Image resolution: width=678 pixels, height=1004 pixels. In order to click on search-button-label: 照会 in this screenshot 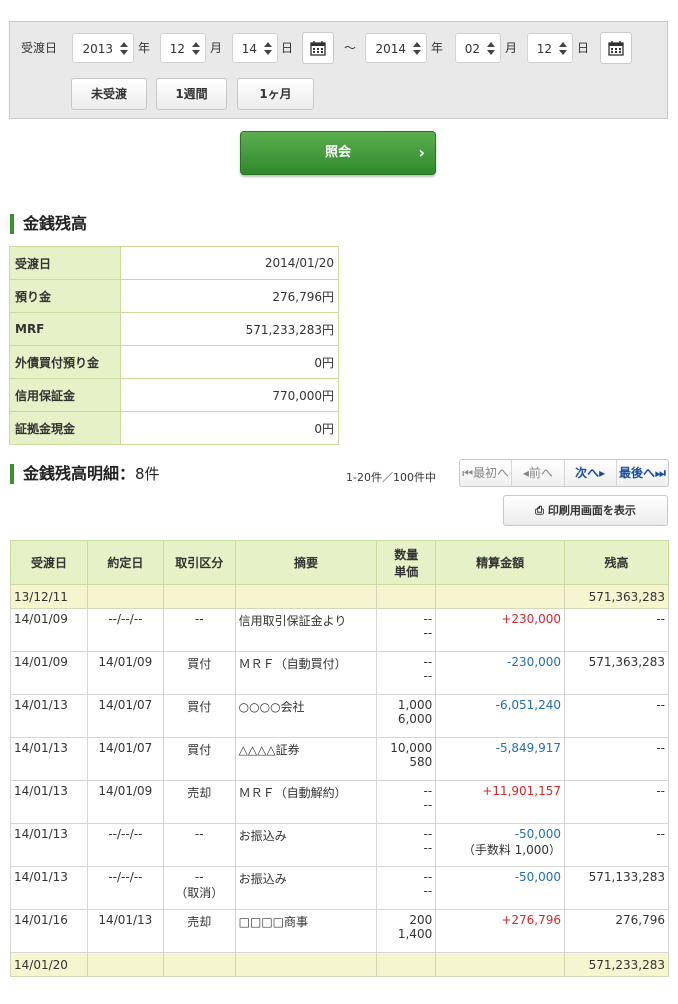, I will do `click(337, 152)`.